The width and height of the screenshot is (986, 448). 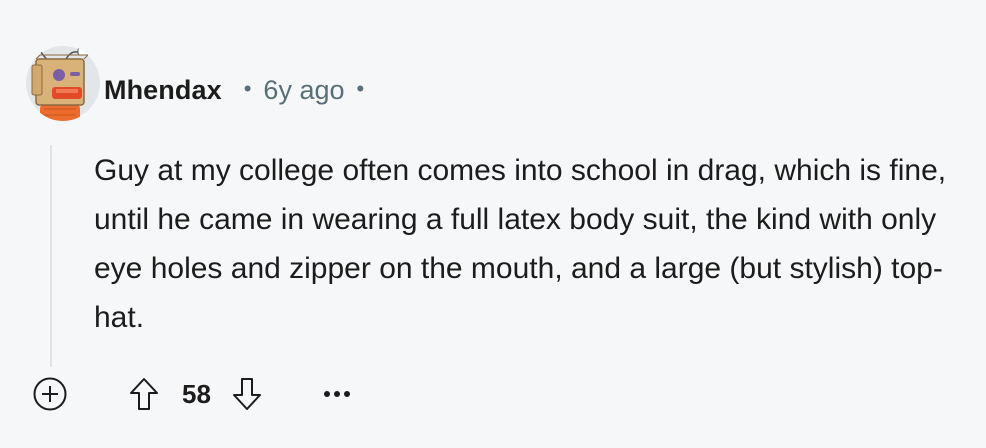 I want to click on more-options-button, so click(x=337, y=394).